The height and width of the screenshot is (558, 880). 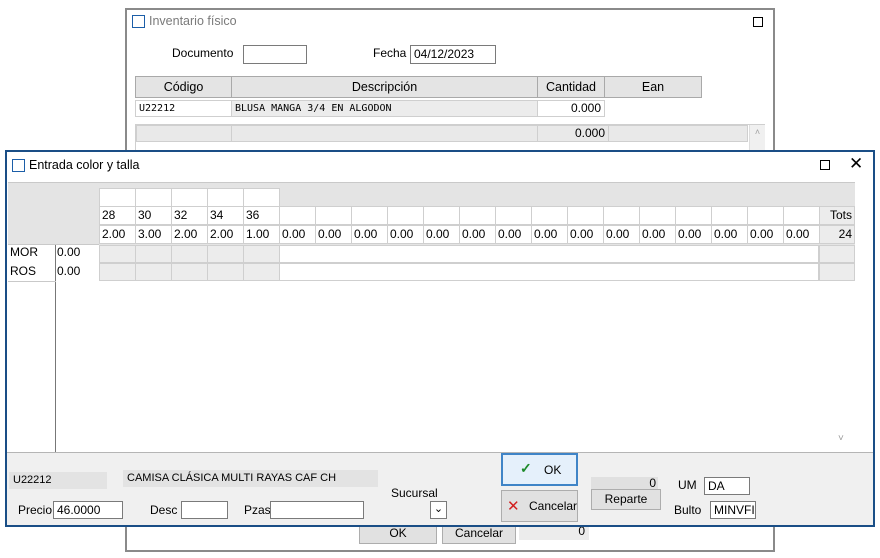 What do you see at coordinates (77, 214) in the screenshot?
I see `value-header-cell` at bounding box center [77, 214].